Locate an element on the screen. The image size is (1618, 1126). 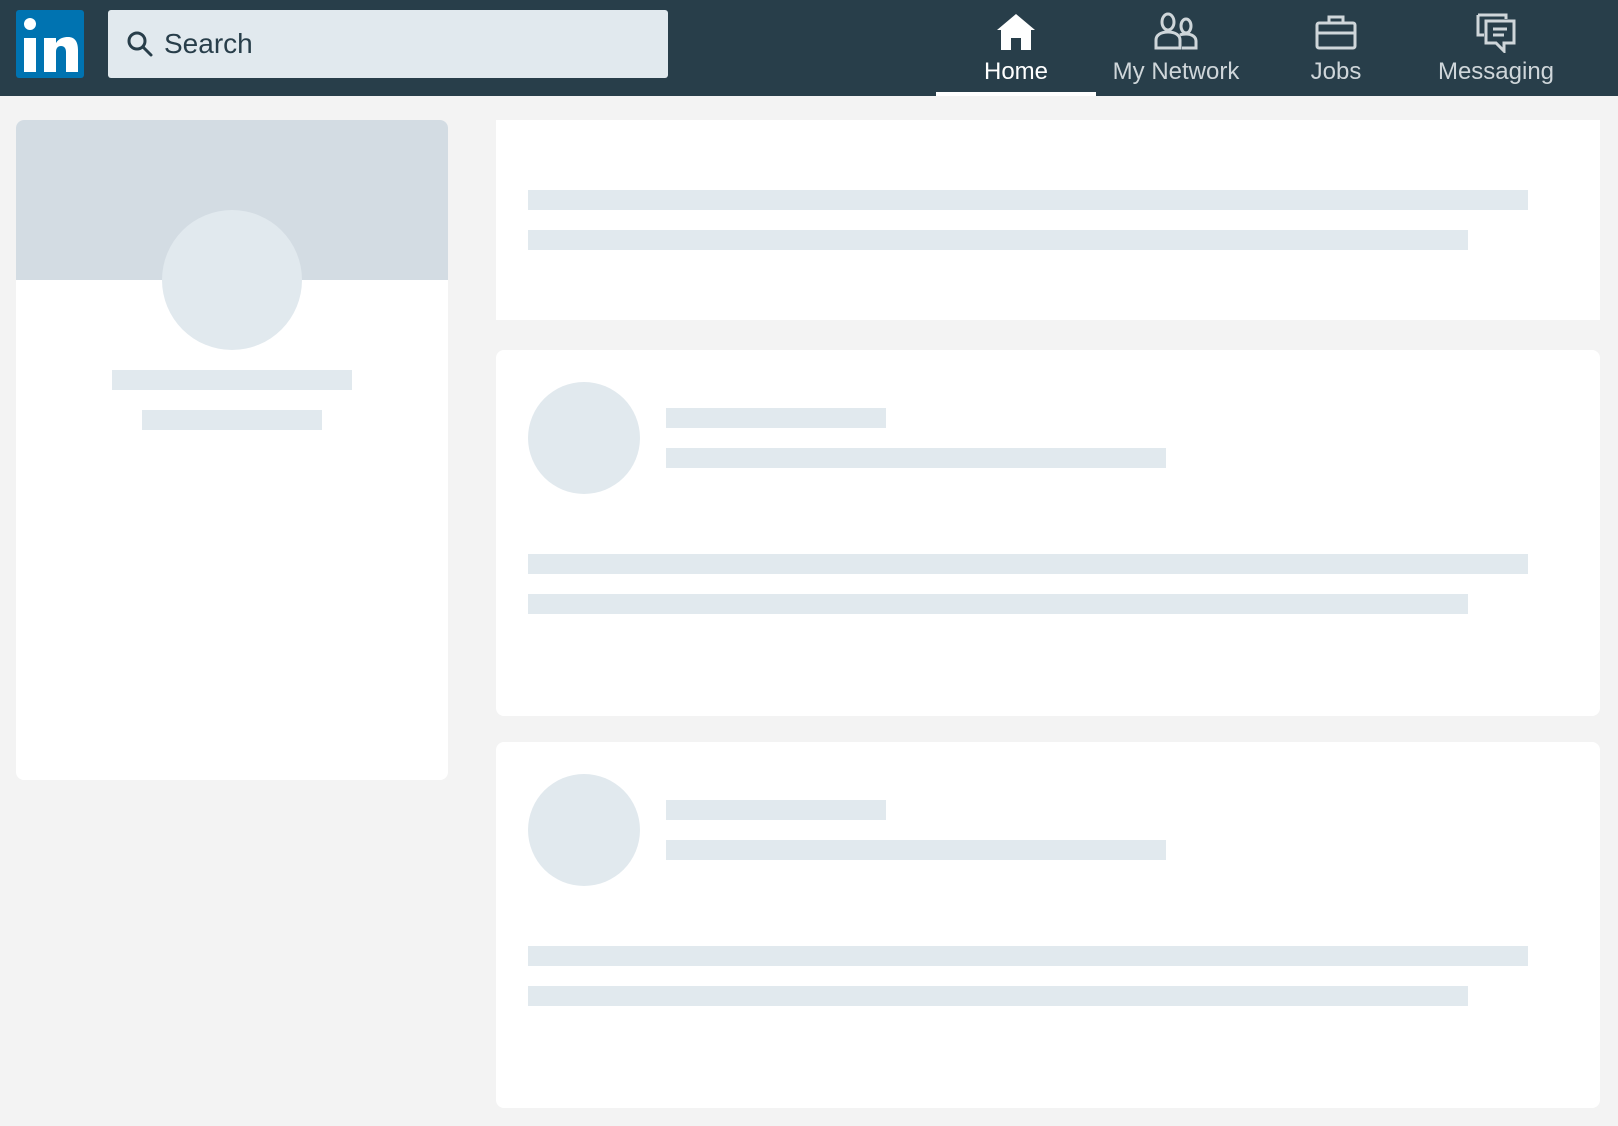
search-input is located at coordinates (404, 44).